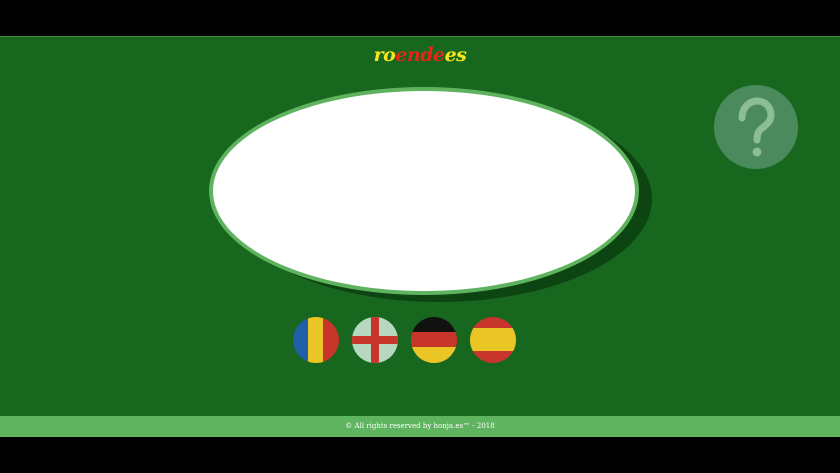 This screenshot has width=840, height=473. I want to click on germany-flag-icon, so click(434, 340).